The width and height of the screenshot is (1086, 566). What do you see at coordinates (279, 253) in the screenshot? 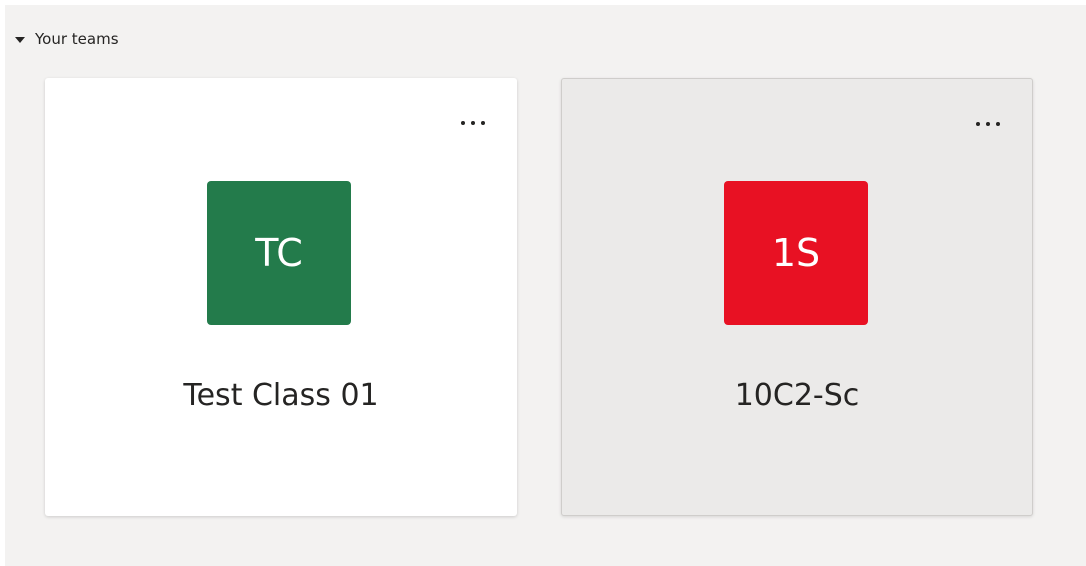
I see `team-avatar: TC` at bounding box center [279, 253].